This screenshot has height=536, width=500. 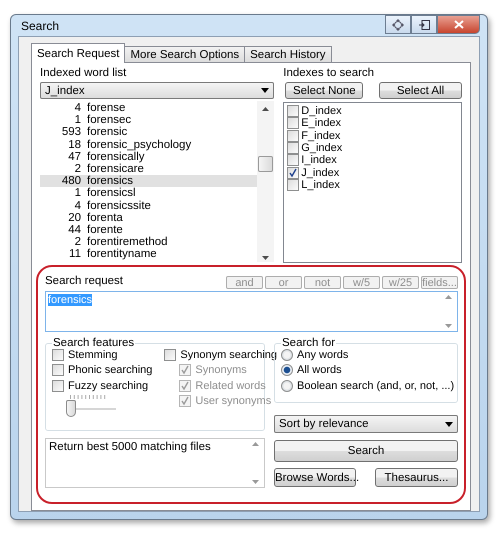 What do you see at coordinates (266, 164) in the screenshot?
I see `scroll-thumb` at bounding box center [266, 164].